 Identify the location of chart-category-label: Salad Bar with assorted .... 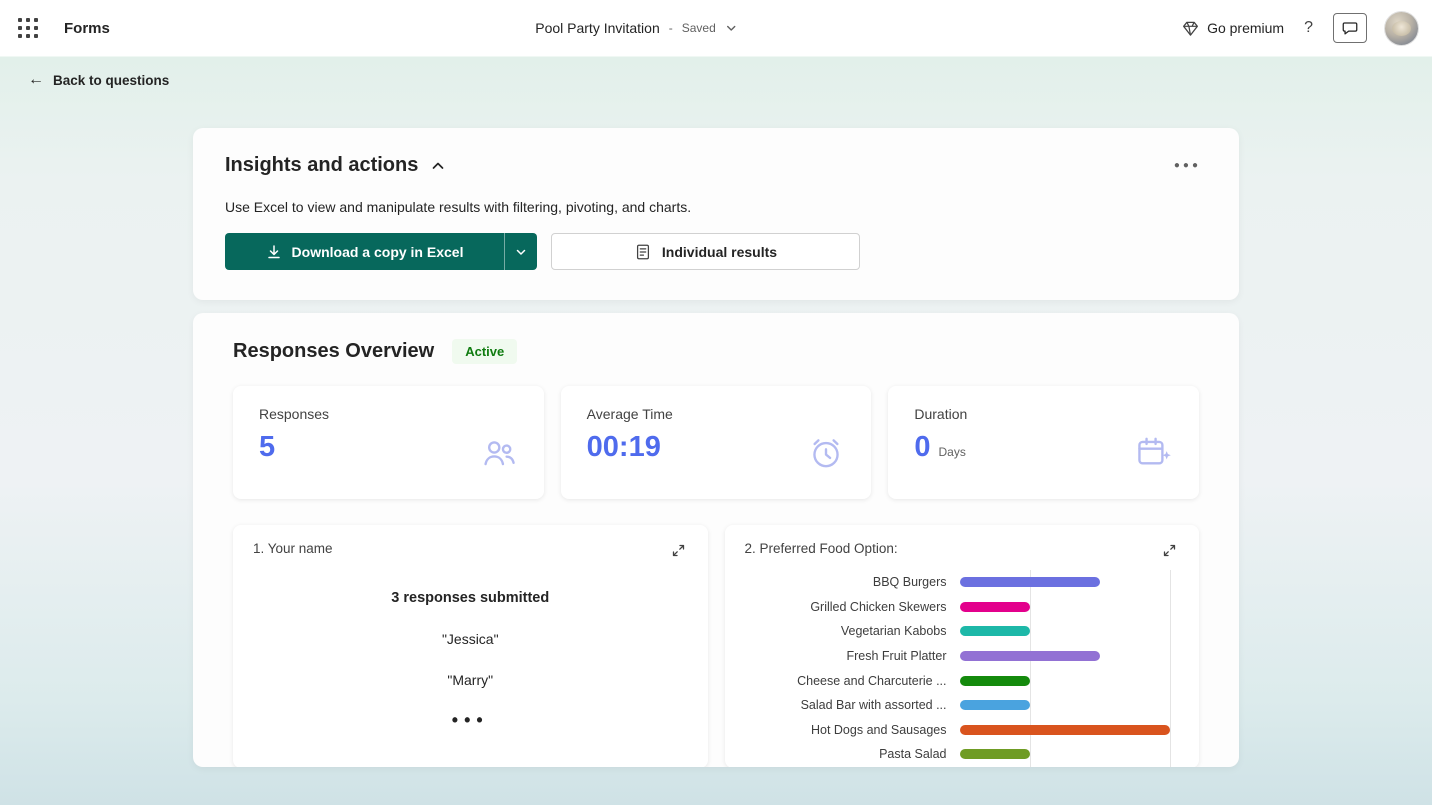
(873, 705).